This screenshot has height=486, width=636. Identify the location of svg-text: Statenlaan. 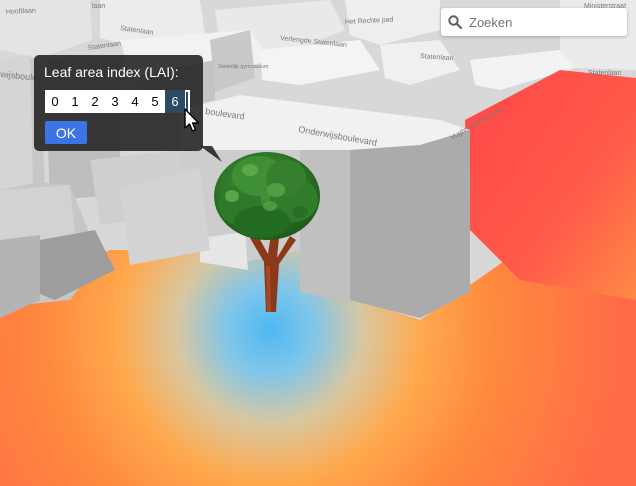
(605, 73).